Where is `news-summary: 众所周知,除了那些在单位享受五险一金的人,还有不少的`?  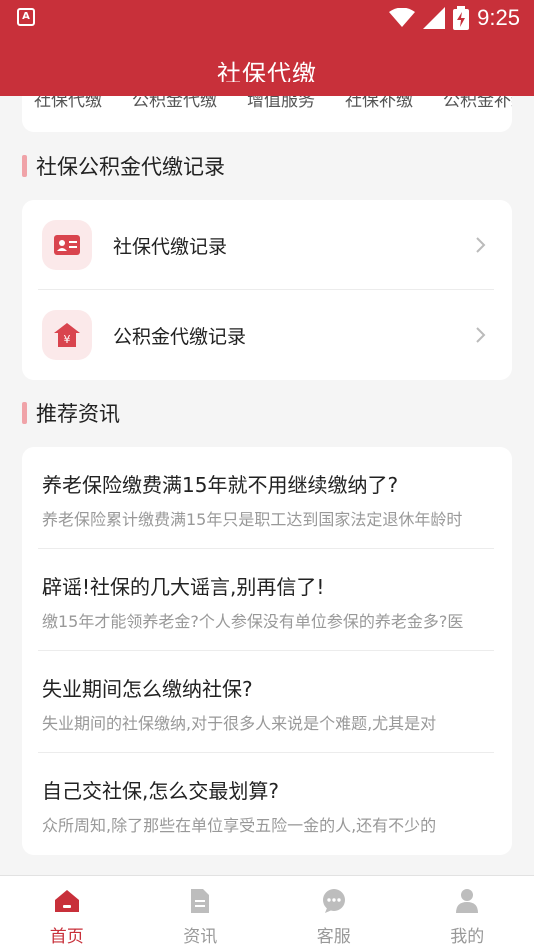
news-summary: 众所周知,除了那些在单位享受五险一金的人,还有不少的 is located at coordinates (239, 825).